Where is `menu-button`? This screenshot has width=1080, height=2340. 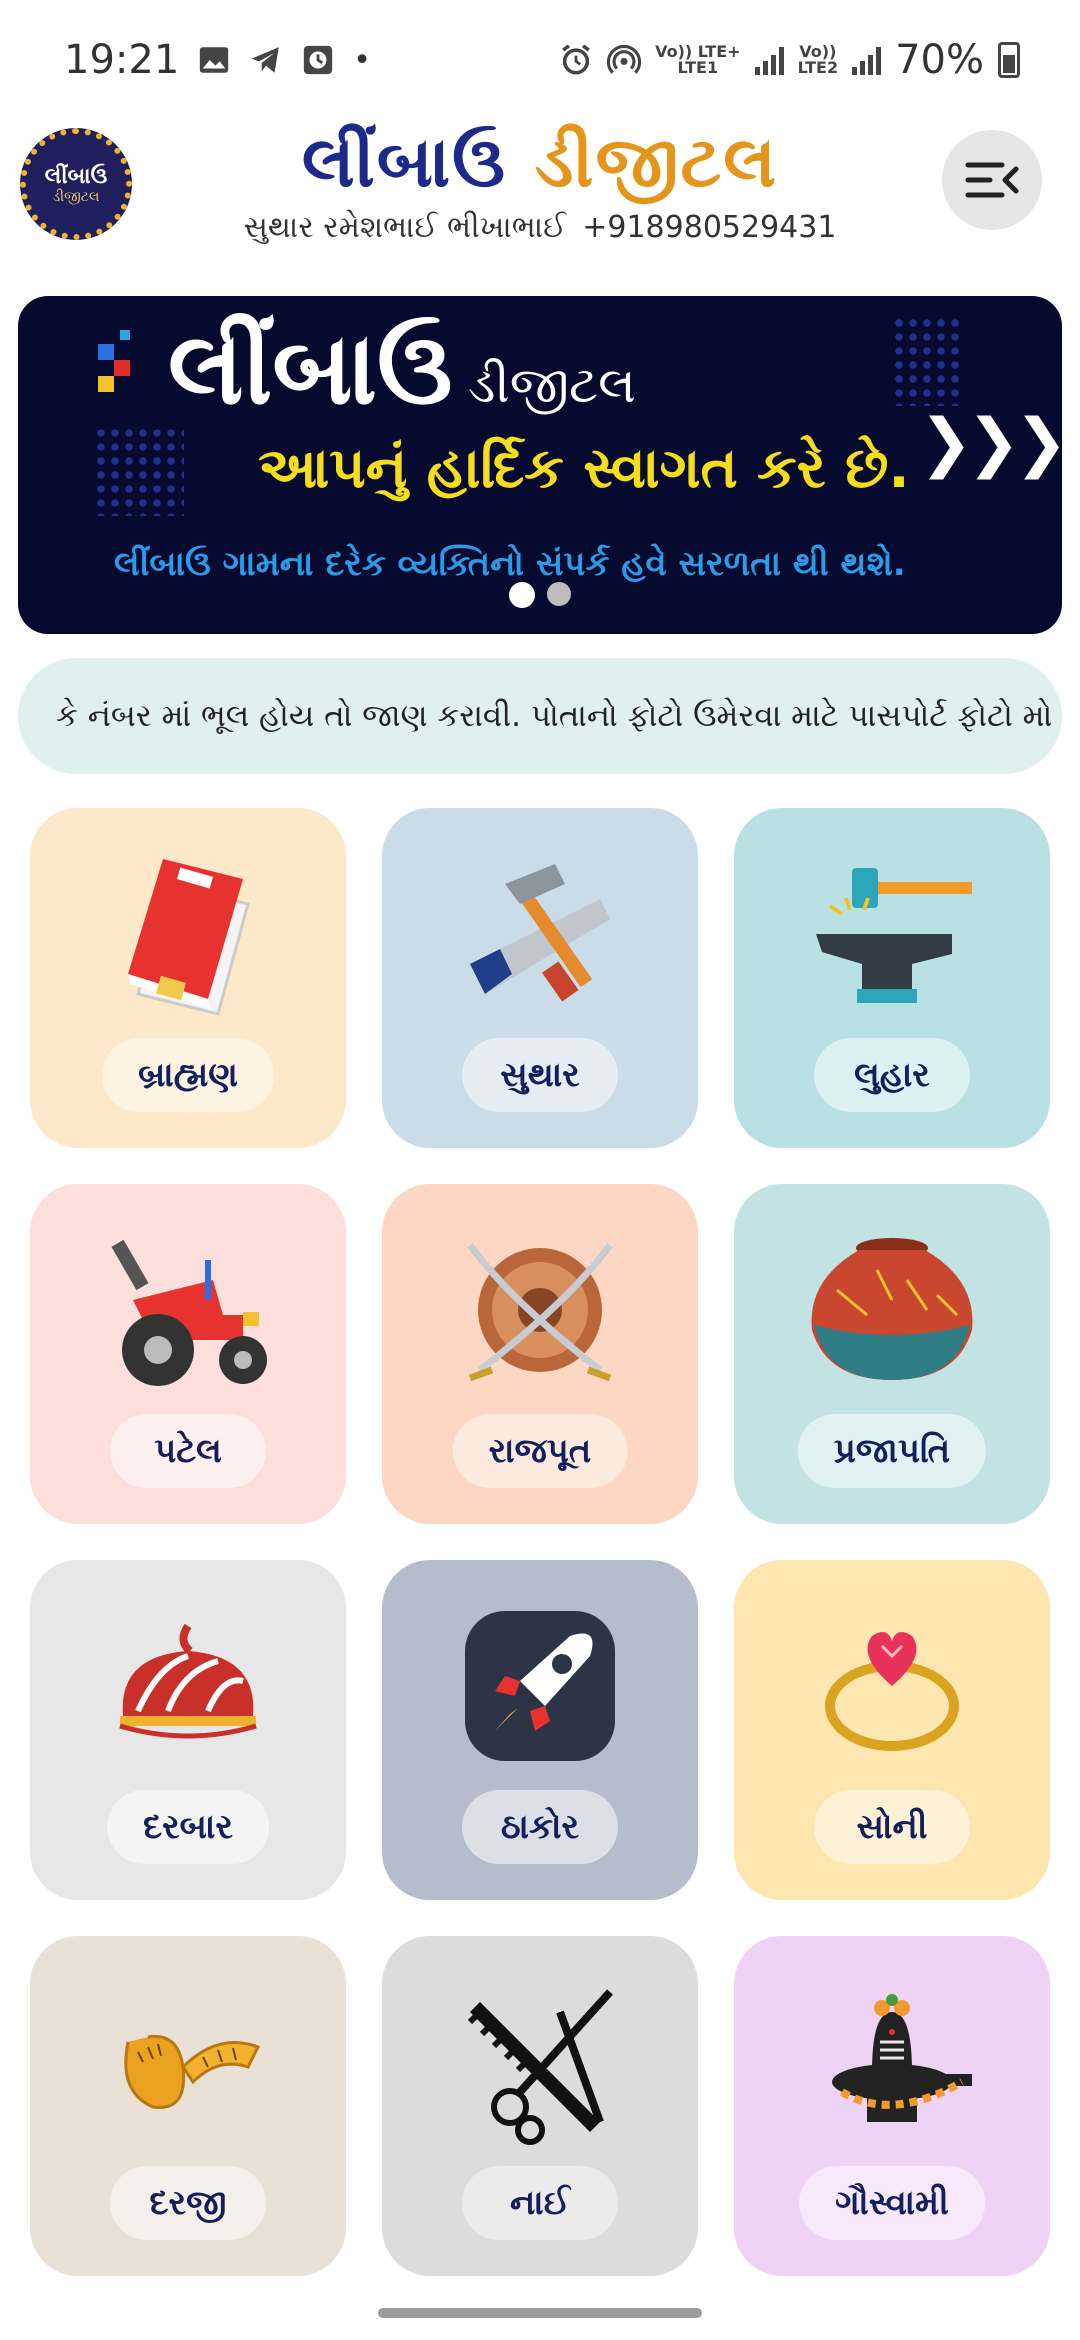 menu-button is located at coordinates (992, 180).